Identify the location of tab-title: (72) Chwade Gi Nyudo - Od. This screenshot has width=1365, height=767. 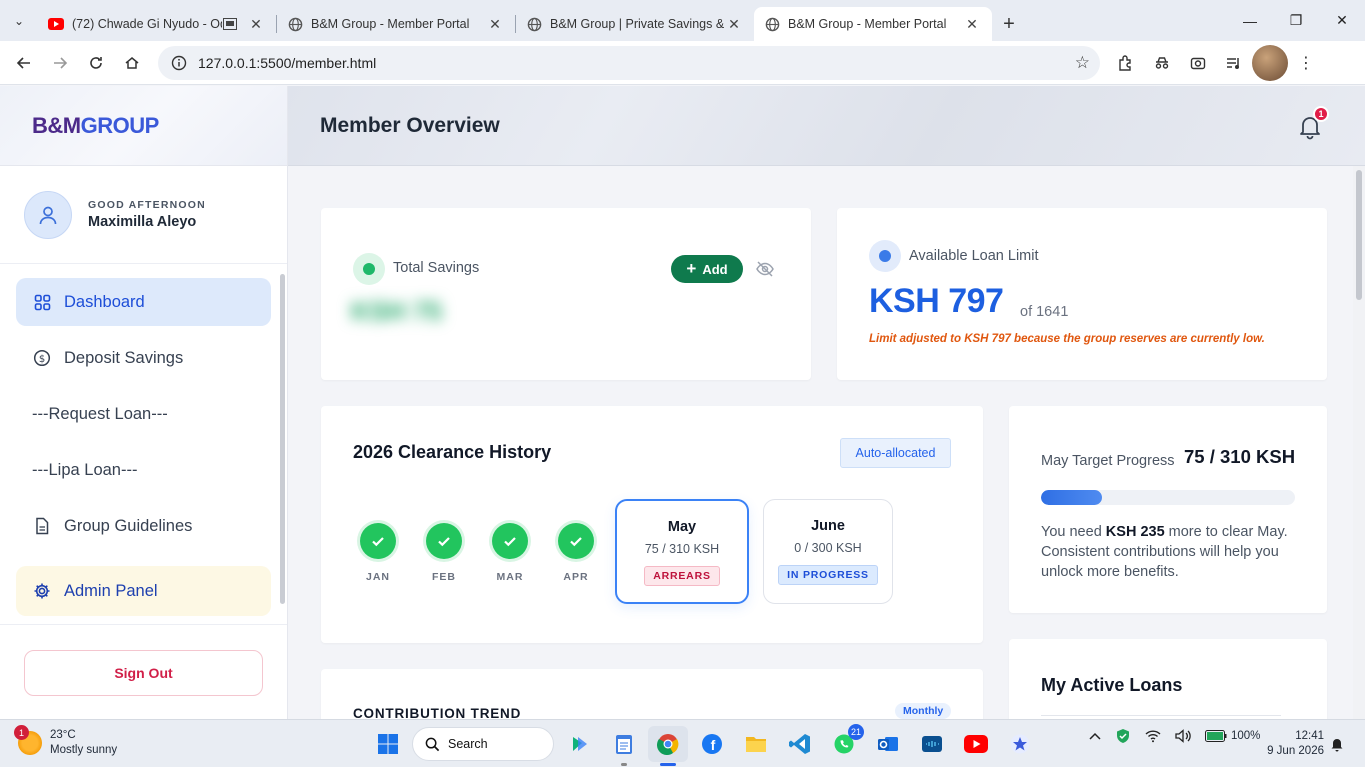
(147, 24).